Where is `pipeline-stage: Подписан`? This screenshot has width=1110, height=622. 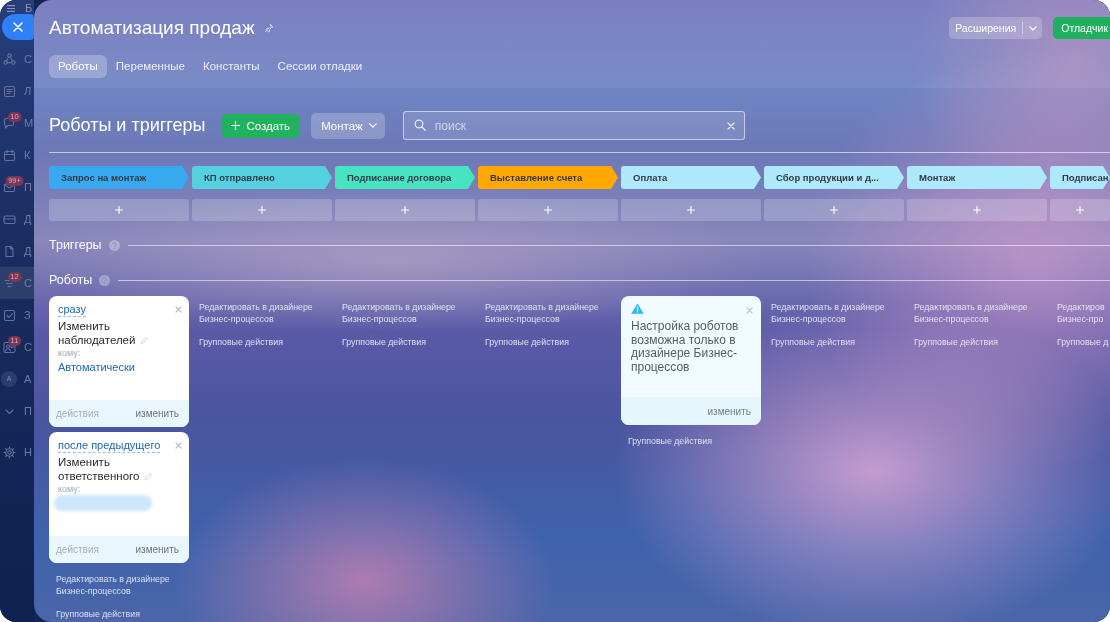 pipeline-stage: Подписан is located at coordinates (1080, 177).